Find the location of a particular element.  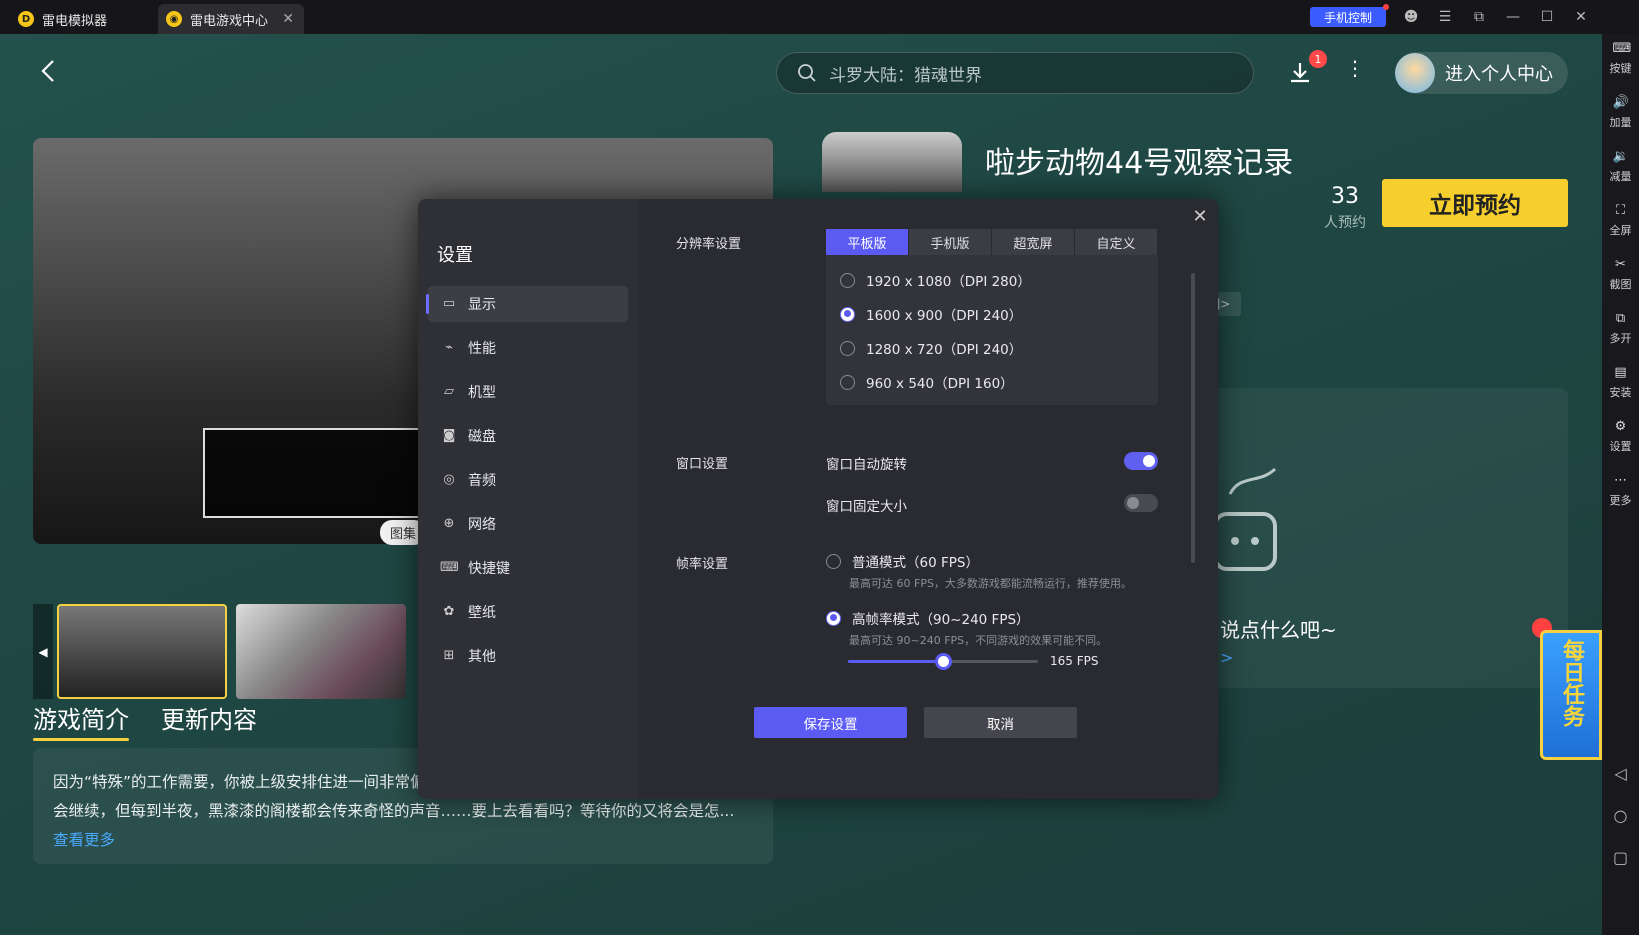

scrollbar is located at coordinates (1193, 418).